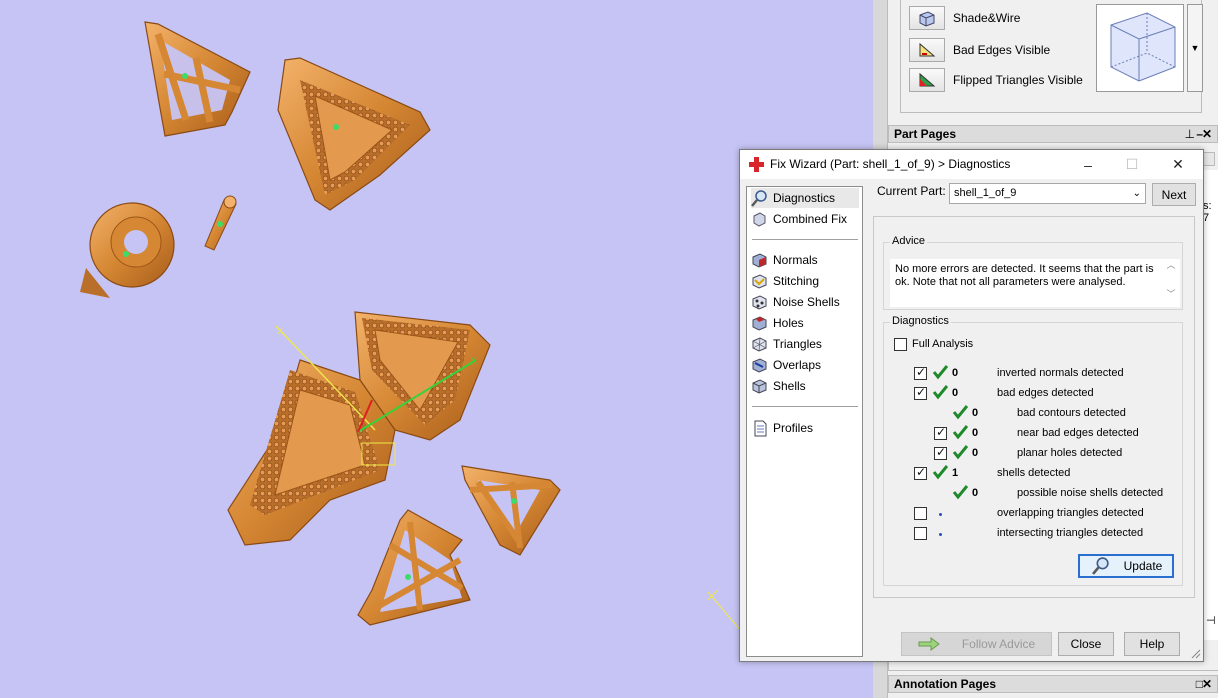 Image resolution: width=1218 pixels, height=698 pixels. Describe the element at coordinates (1211, 620) in the screenshot. I see `tab-scroll-icon: ⊣` at that location.